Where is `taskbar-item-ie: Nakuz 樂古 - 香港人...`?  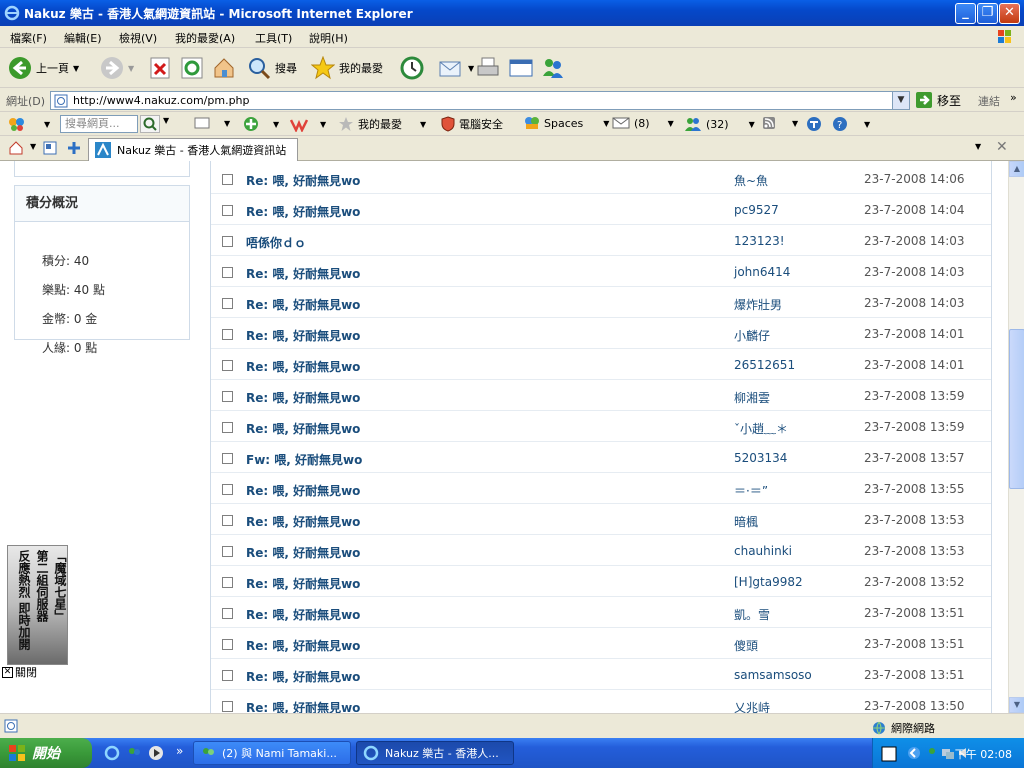
taskbar-item-ie: Nakuz 樂古 - 香港人... is located at coordinates (435, 753).